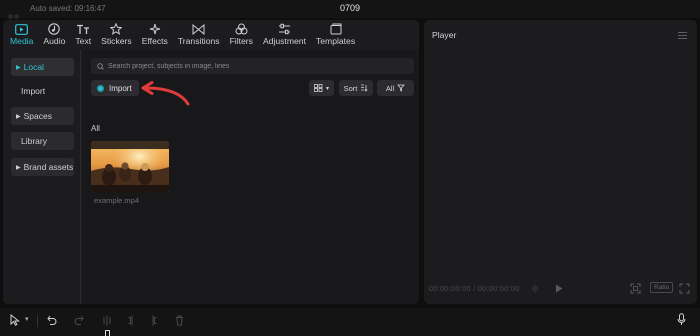  What do you see at coordinates (684, 288) in the screenshot?
I see `fullscreen-icon` at bounding box center [684, 288].